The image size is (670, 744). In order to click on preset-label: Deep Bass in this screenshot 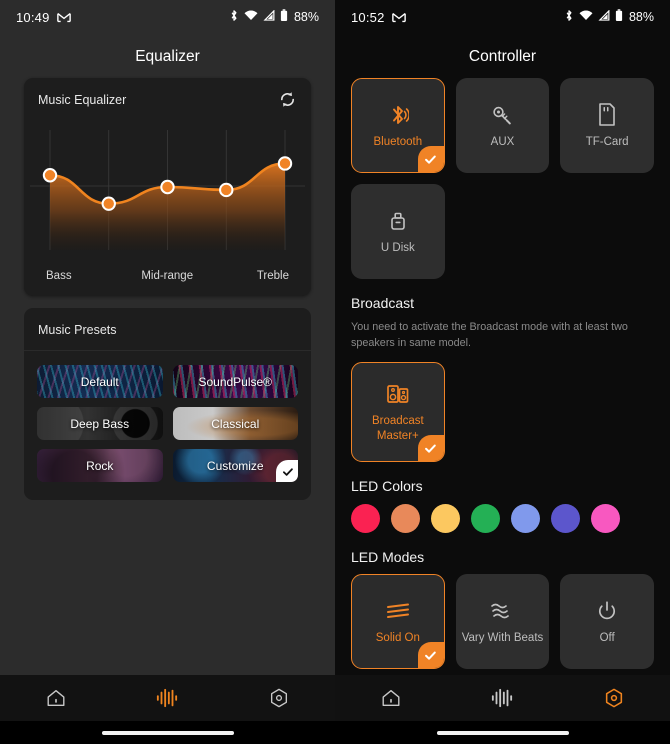, I will do `click(100, 423)`.